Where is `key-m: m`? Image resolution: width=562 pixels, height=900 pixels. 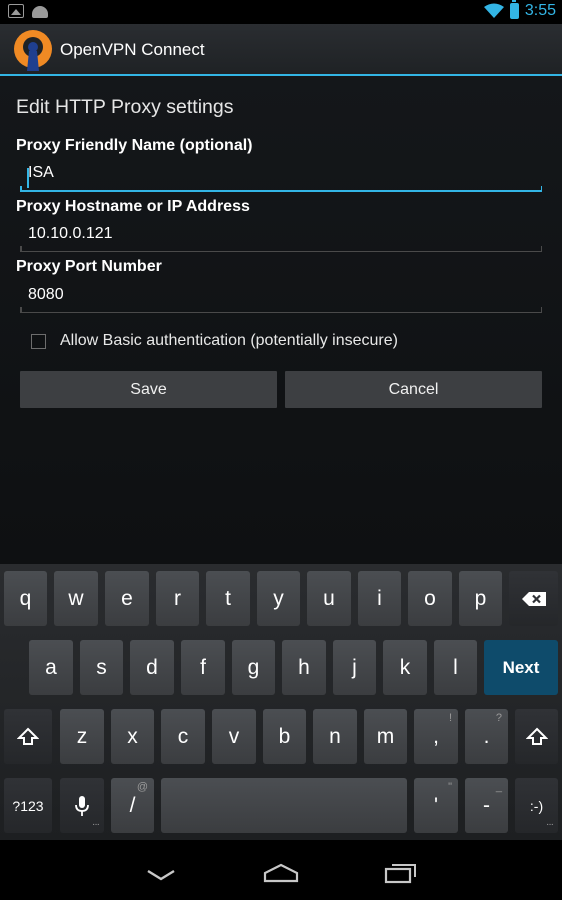
key-m: m is located at coordinates (385, 736).